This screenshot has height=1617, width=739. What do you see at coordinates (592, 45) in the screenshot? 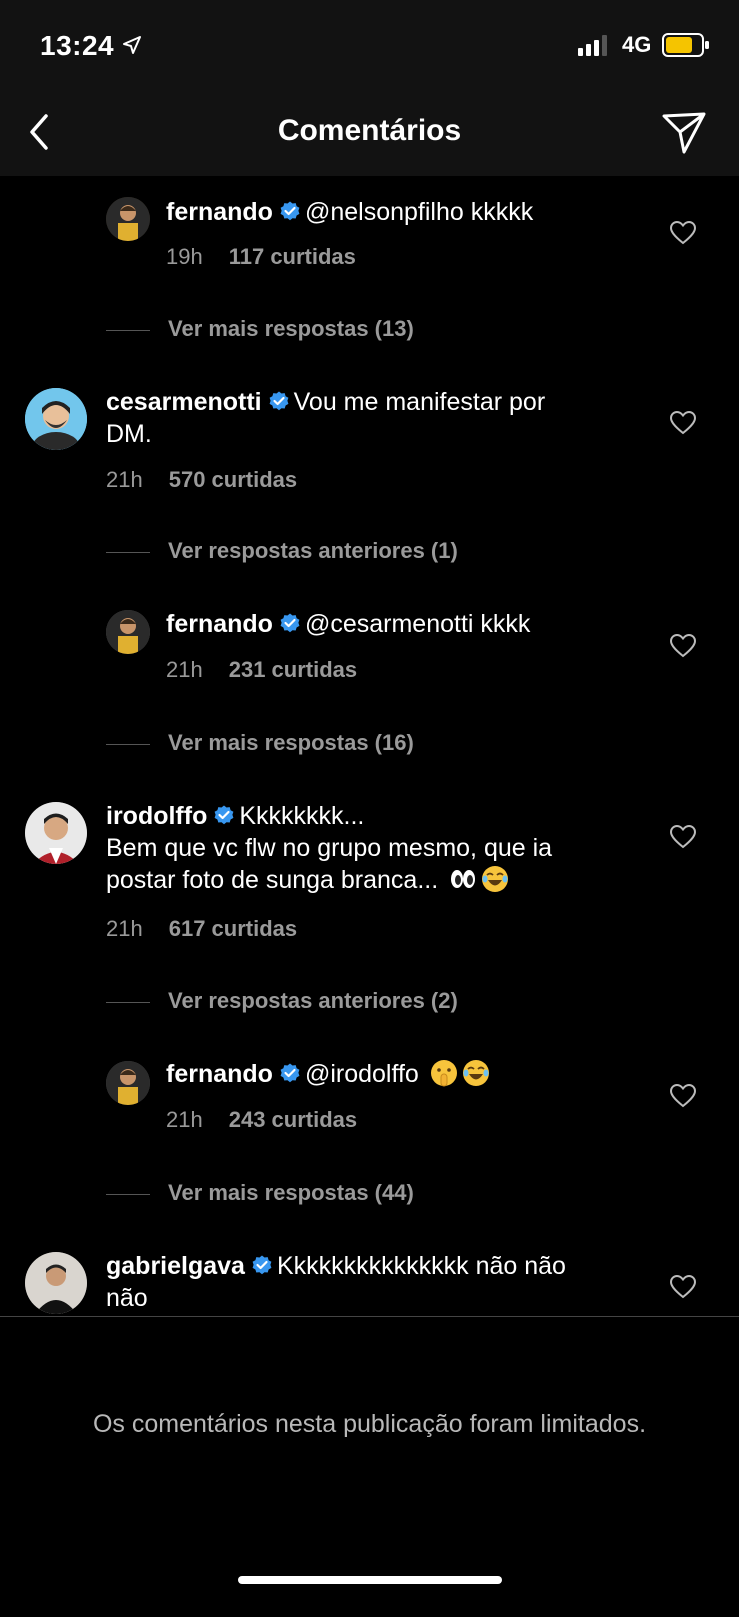
I see `signal-icon` at bounding box center [592, 45].